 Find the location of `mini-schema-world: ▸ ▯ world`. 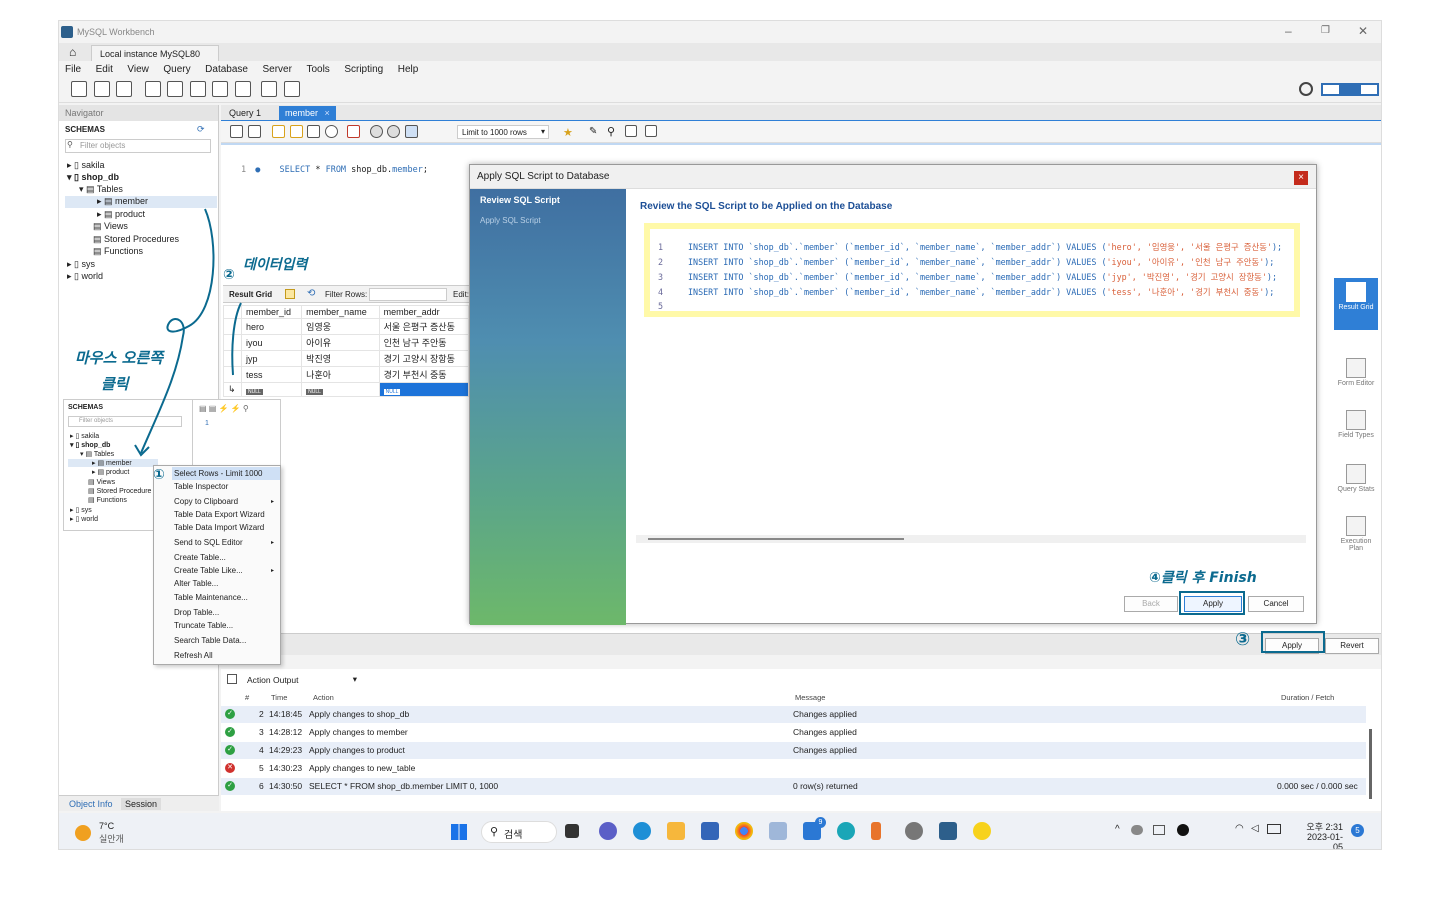

mini-schema-world: ▸ ▯ world is located at coordinates (84, 519).